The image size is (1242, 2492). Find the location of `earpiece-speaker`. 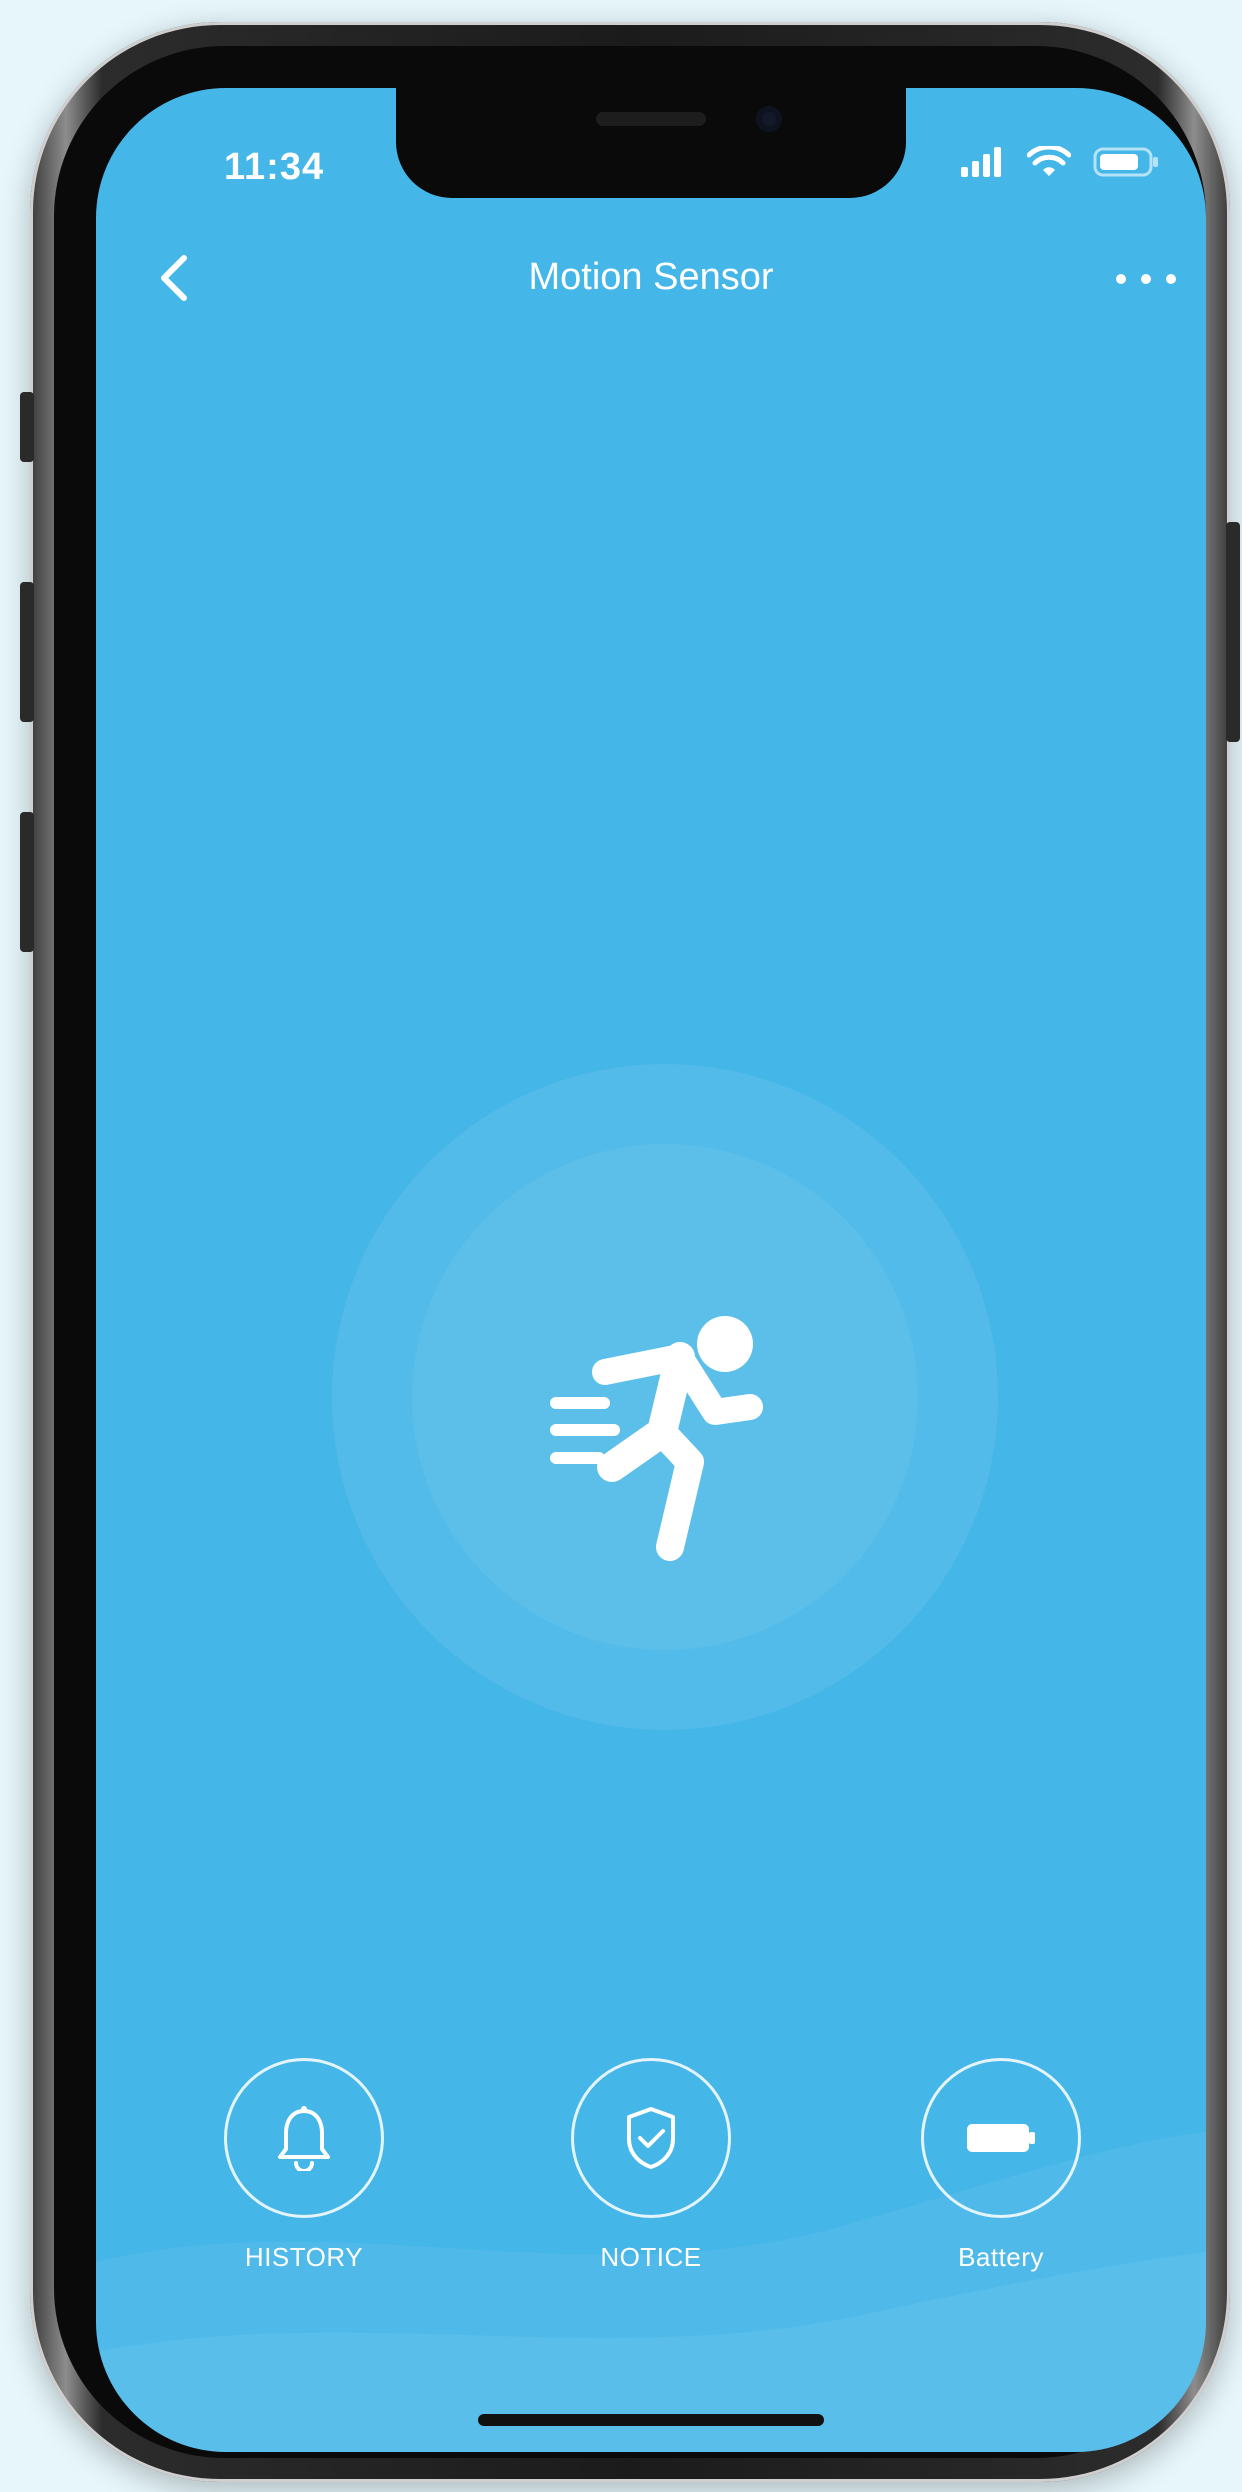

earpiece-speaker is located at coordinates (651, 119).